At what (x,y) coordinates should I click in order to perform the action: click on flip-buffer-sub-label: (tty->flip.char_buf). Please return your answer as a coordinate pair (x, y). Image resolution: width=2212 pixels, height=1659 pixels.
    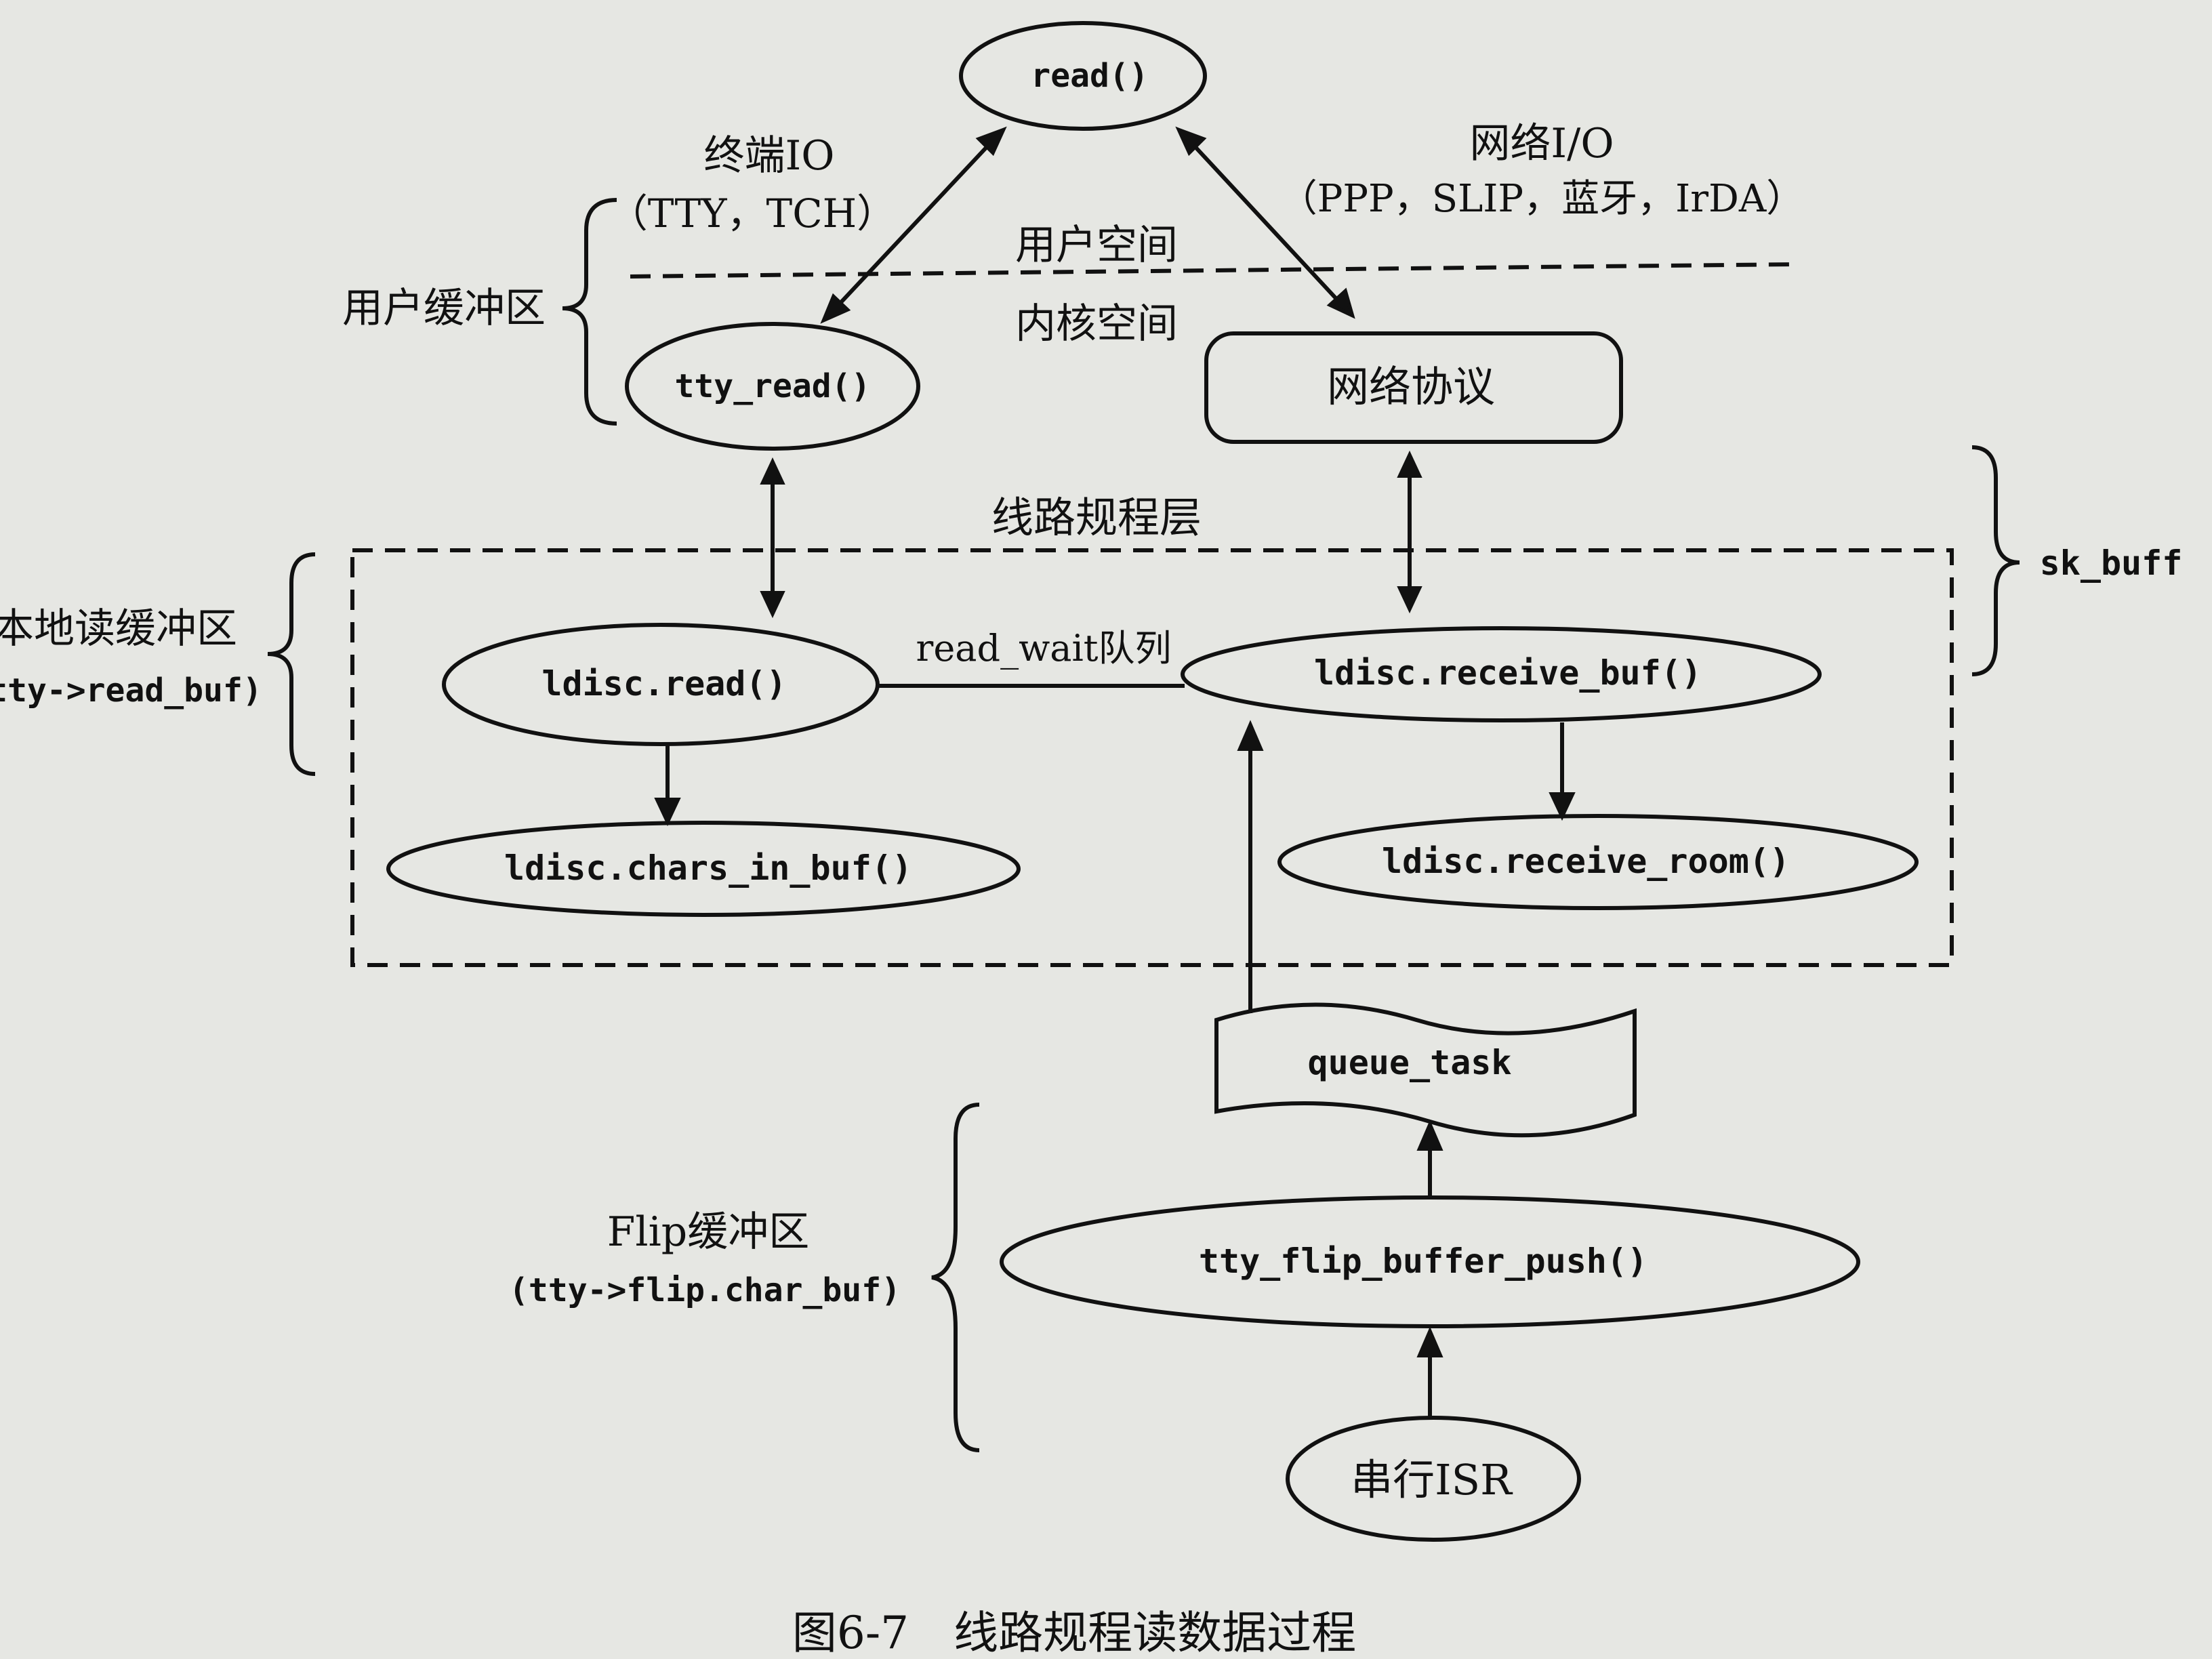
    Looking at the image, I should click on (705, 1290).